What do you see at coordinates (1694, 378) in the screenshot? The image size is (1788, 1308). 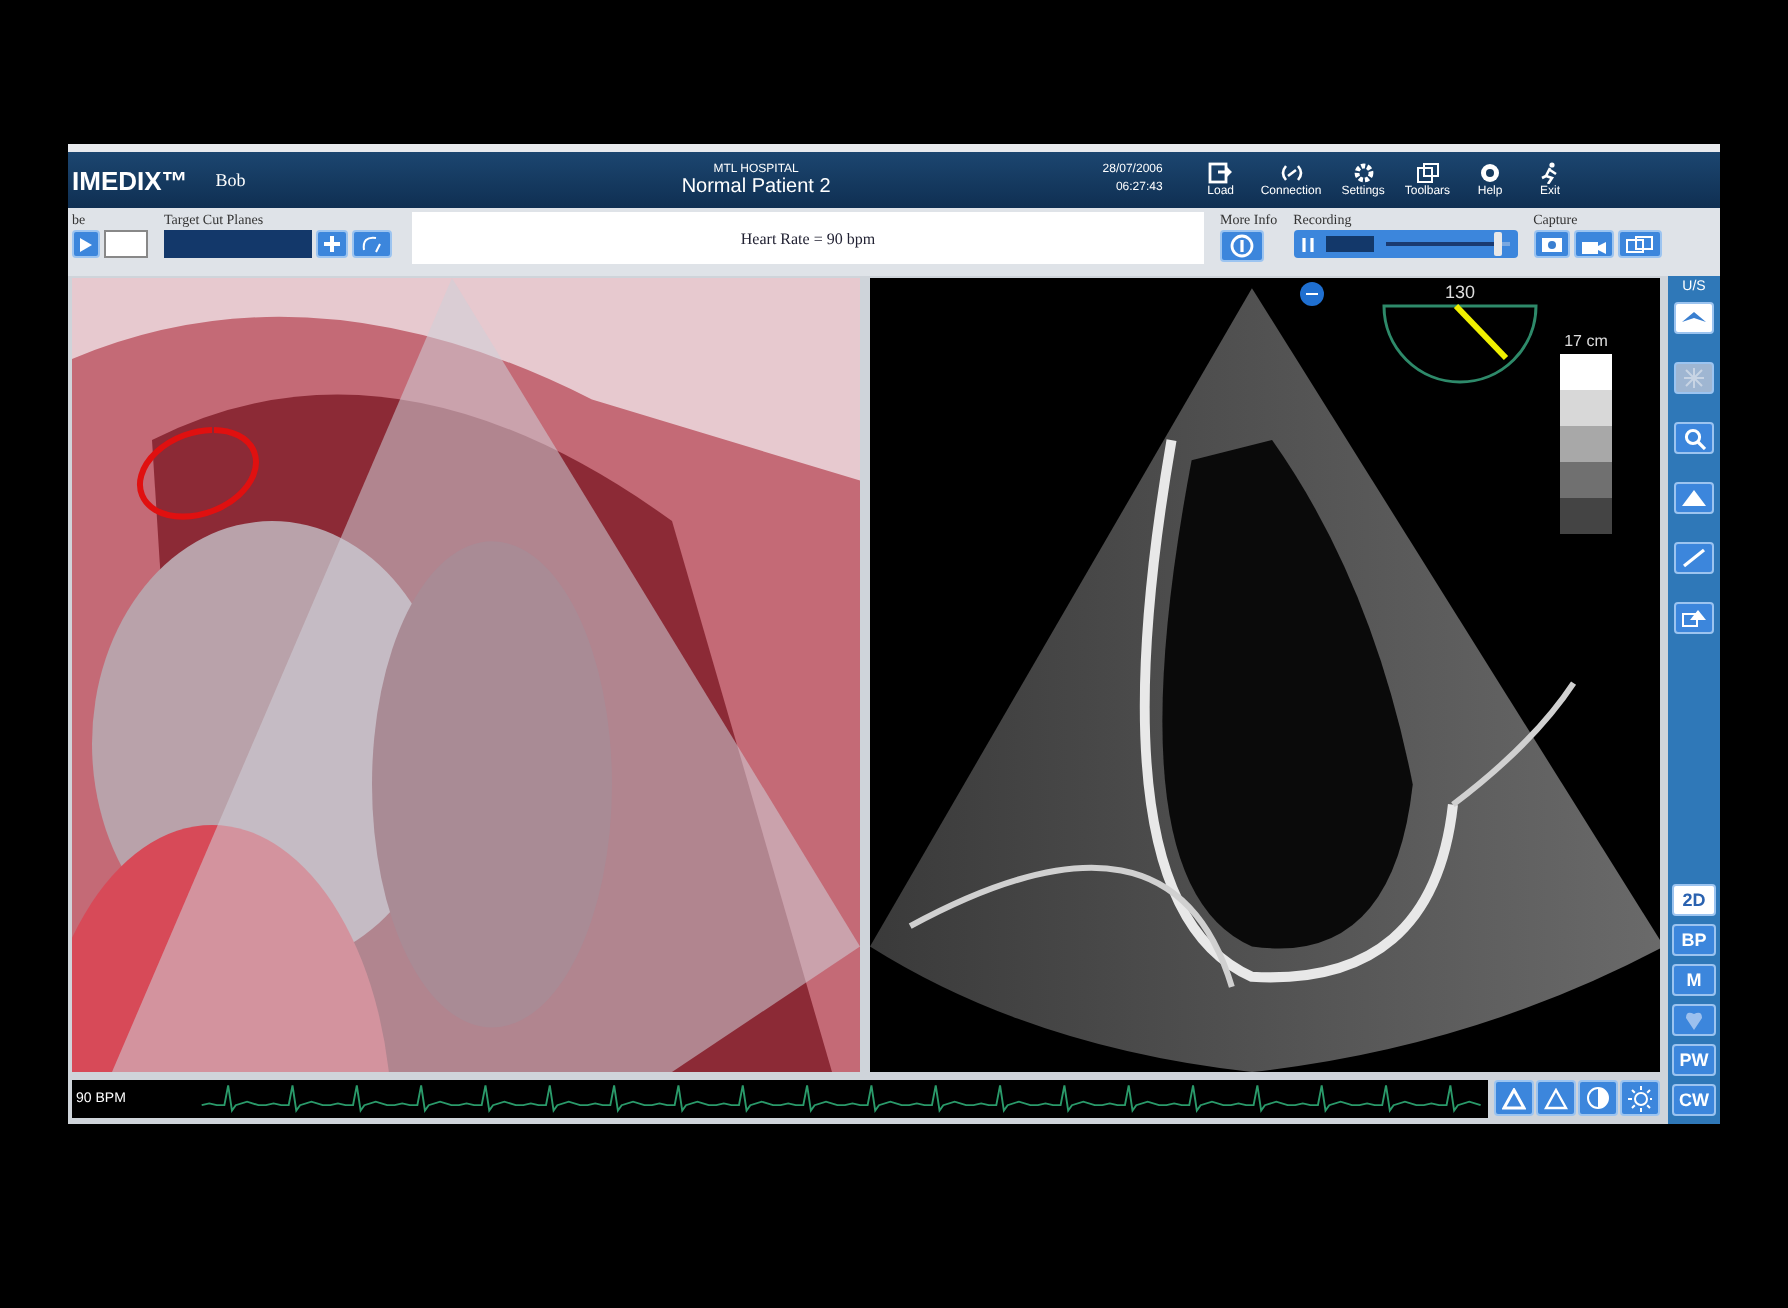 I see `star-icon` at bounding box center [1694, 378].